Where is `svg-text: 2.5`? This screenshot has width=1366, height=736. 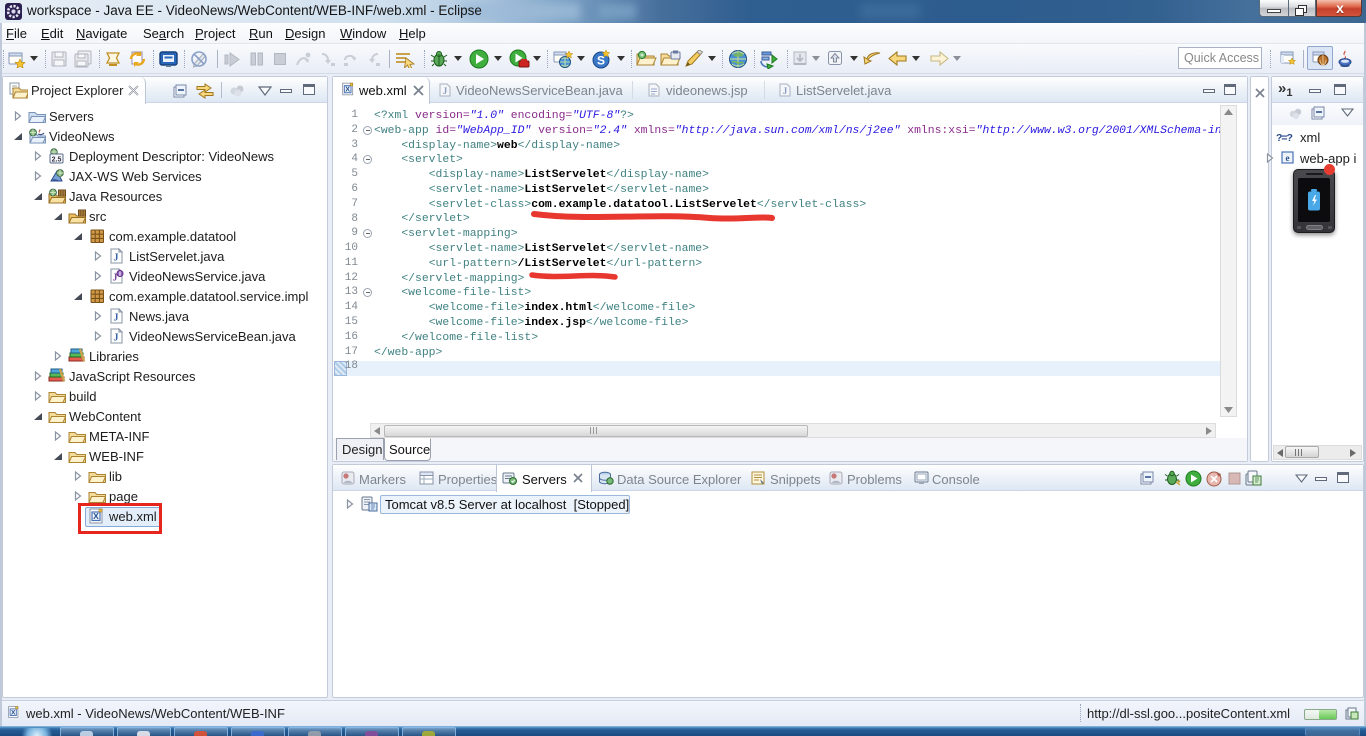
svg-text: 2.5 is located at coordinates (57, 160).